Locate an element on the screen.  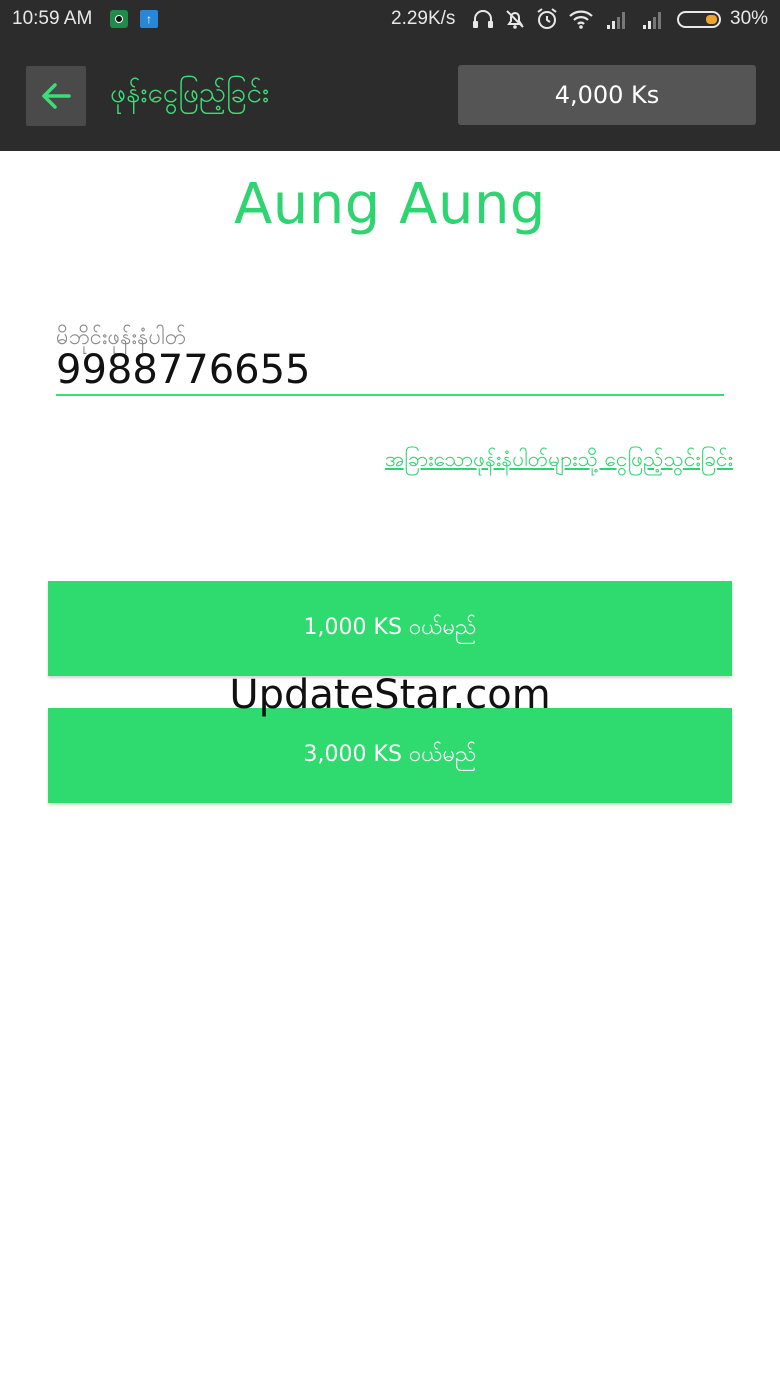
alarm-icon is located at coordinates (547, 18).